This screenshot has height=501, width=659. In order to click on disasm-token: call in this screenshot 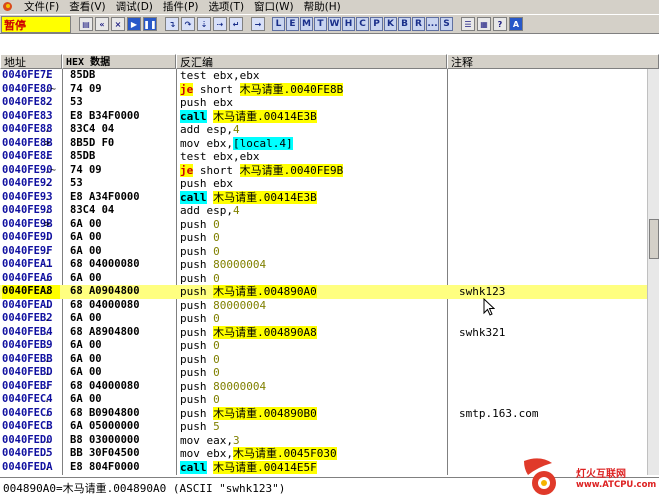, I will do `click(193, 197)`.